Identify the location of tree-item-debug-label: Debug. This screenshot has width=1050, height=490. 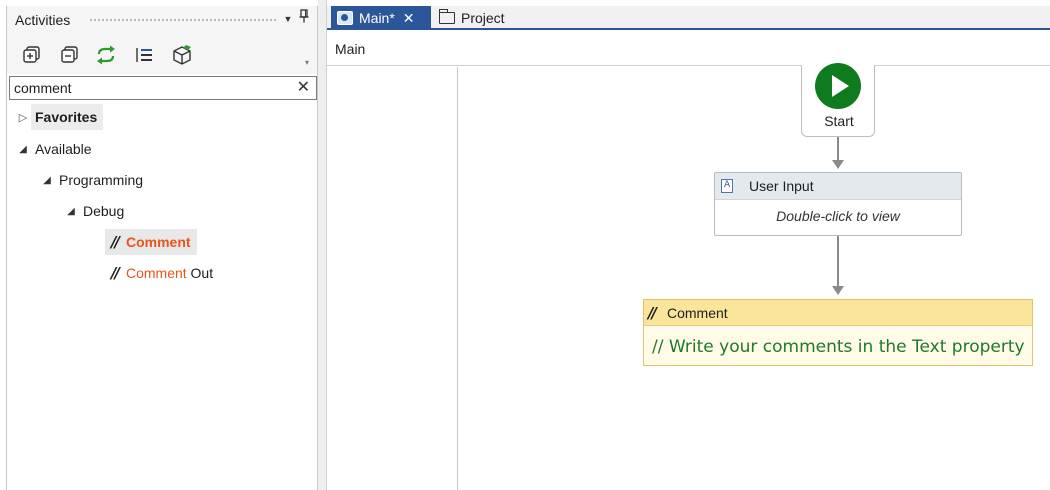
(104, 211).